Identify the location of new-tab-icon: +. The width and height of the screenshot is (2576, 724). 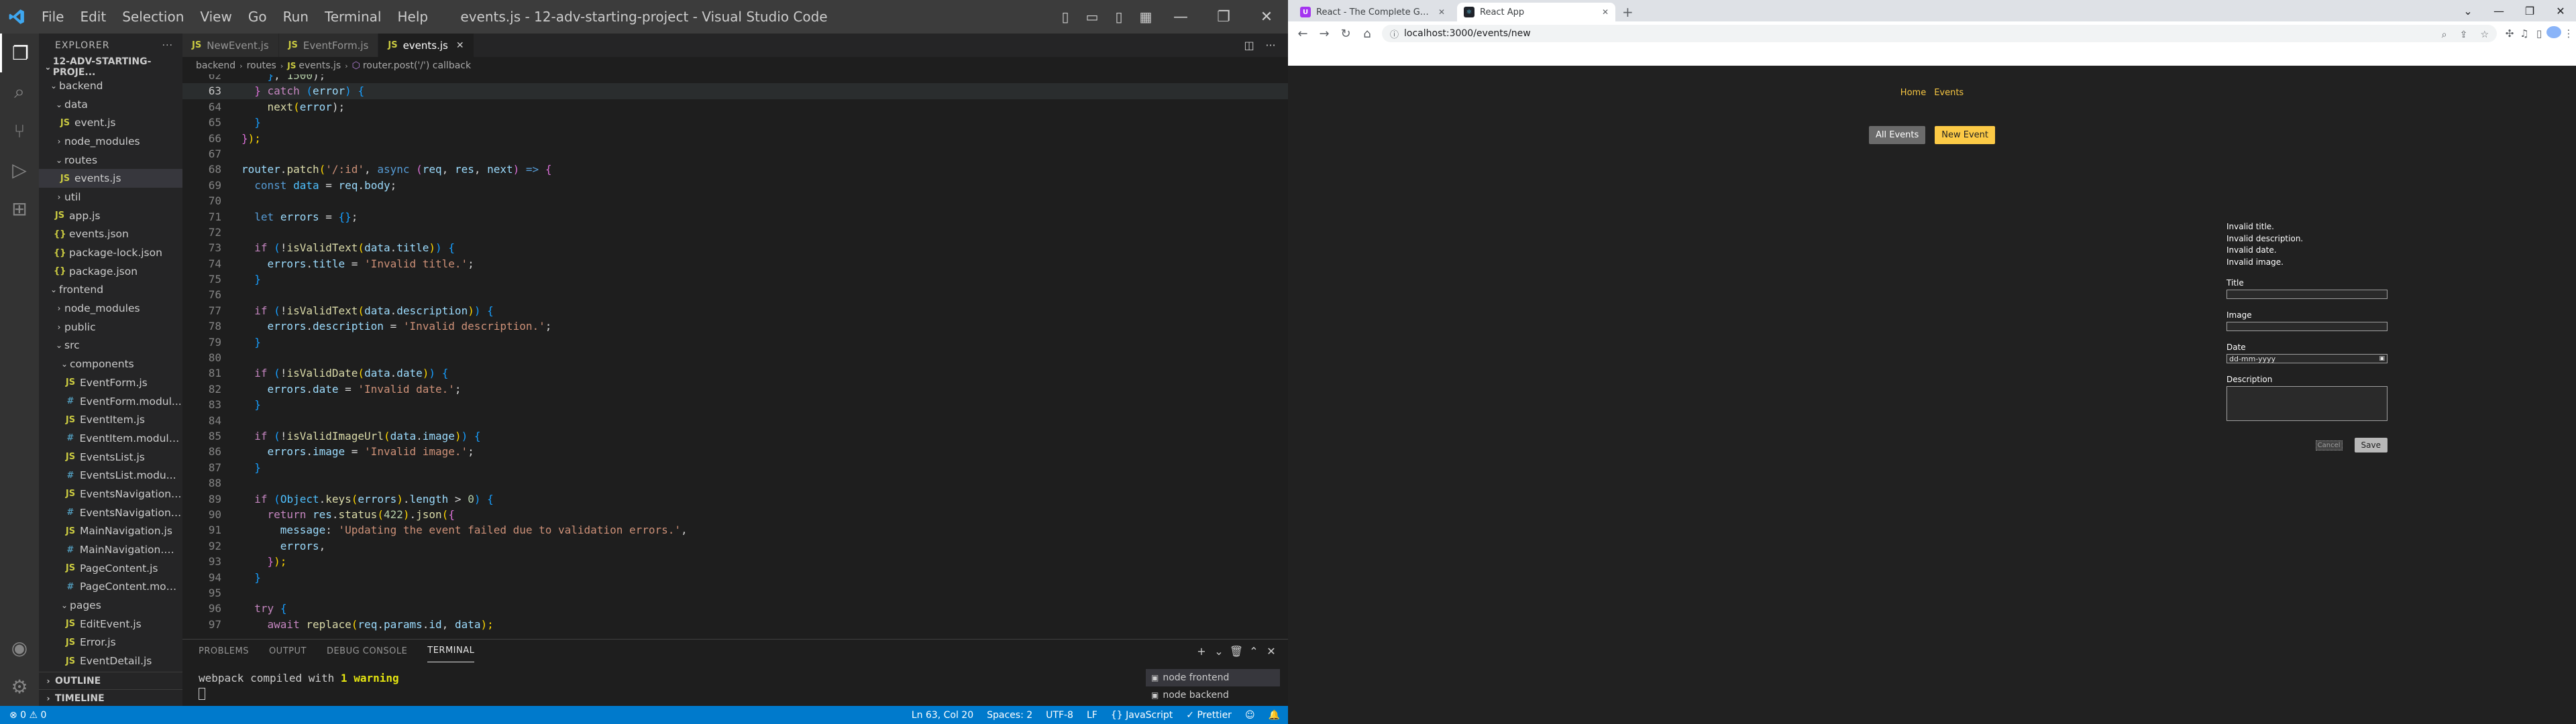
(1627, 12).